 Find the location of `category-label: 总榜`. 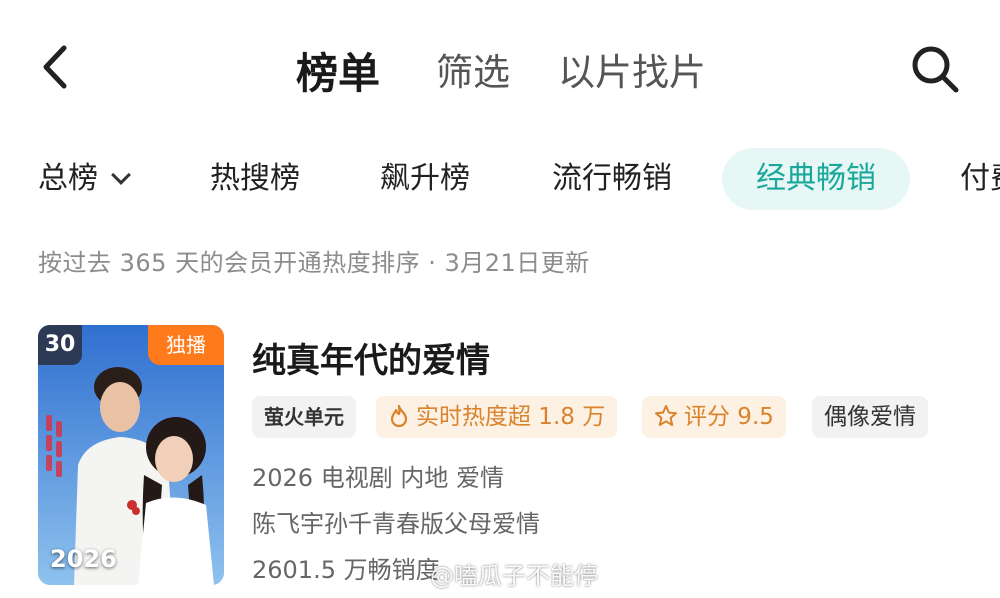

category-label: 总榜 is located at coordinates (68, 178).